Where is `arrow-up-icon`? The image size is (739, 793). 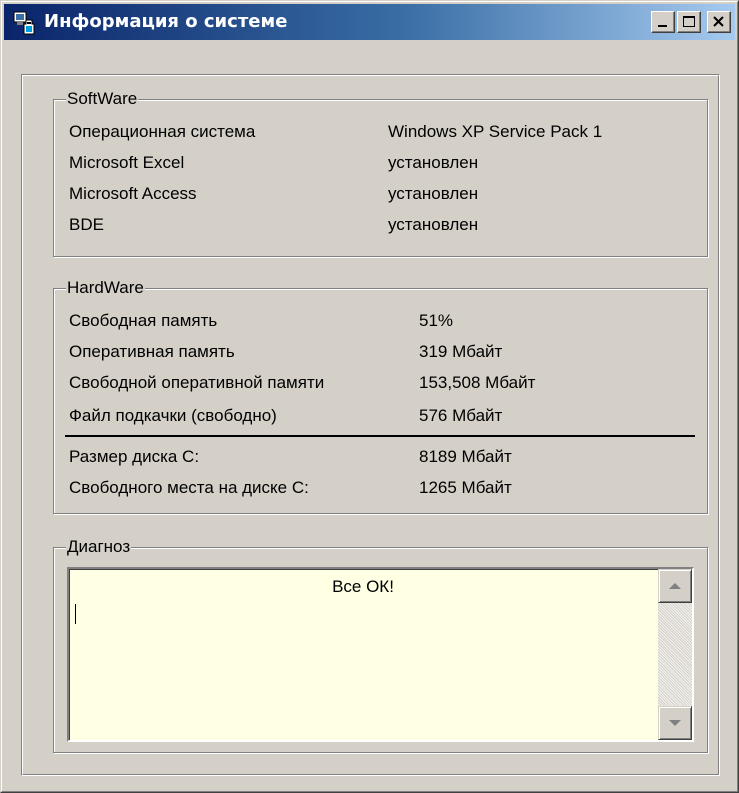 arrow-up-icon is located at coordinates (675, 586).